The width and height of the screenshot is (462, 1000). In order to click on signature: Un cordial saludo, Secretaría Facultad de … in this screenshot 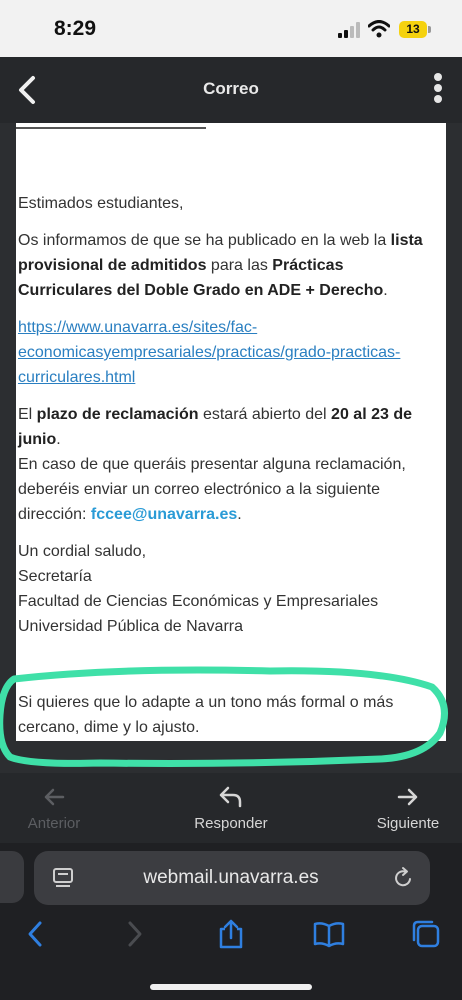, I will do `click(198, 589)`.